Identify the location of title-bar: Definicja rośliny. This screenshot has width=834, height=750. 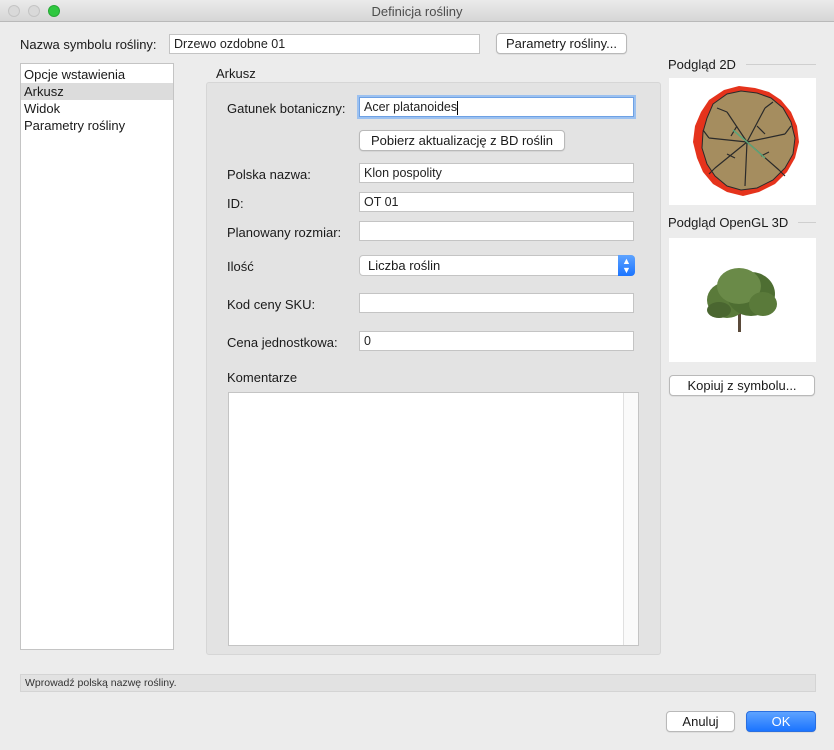
(417, 11).